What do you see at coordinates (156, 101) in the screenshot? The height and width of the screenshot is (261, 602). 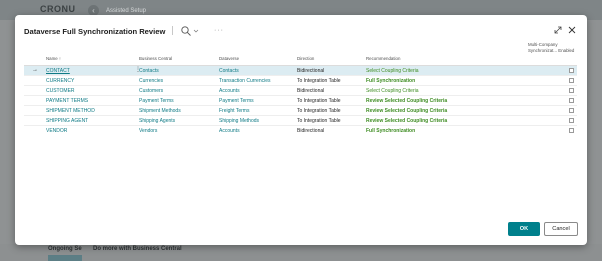 I see `business-central-cell: Payment Terms` at bounding box center [156, 101].